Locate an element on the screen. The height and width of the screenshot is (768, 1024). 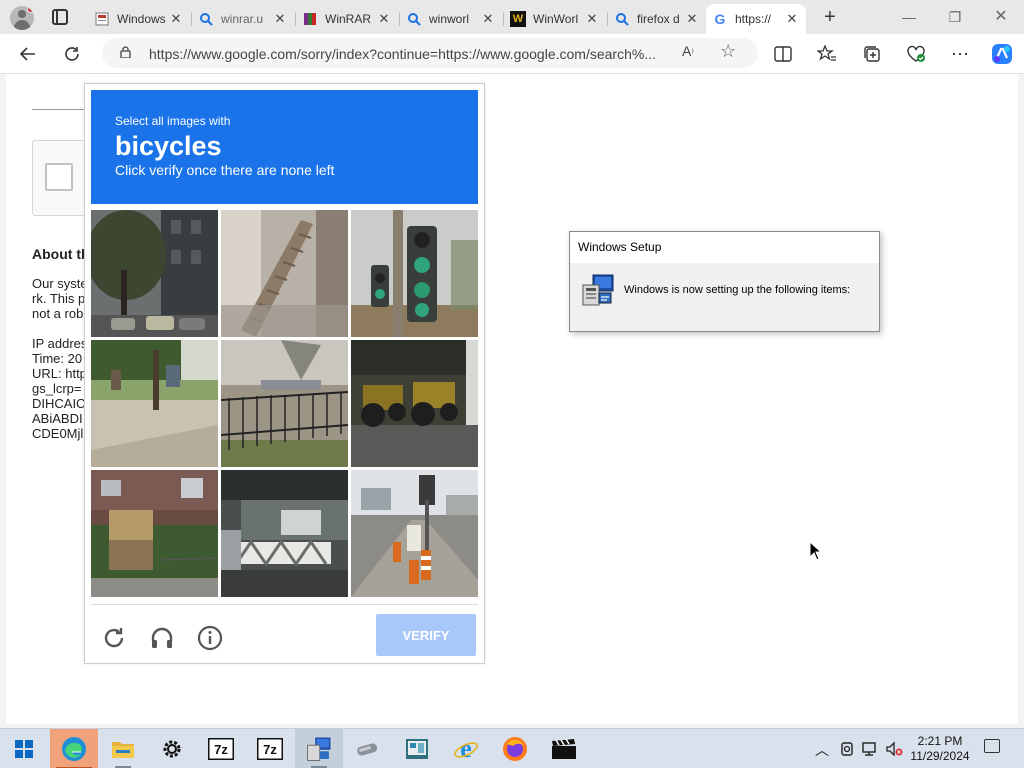
new-tab-button: + is located at coordinates (830, 17).